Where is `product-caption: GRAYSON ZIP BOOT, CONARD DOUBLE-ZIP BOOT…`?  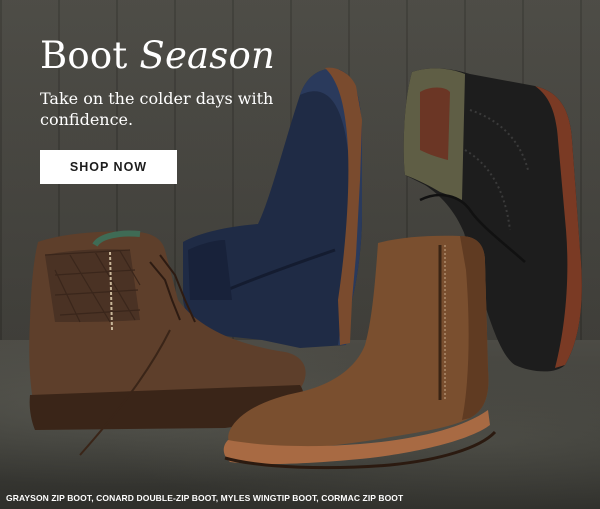 product-caption: GRAYSON ZIP BOOT, CONARD DOUBLE-ZIP BOOT… is located at coordinates (205, 498).